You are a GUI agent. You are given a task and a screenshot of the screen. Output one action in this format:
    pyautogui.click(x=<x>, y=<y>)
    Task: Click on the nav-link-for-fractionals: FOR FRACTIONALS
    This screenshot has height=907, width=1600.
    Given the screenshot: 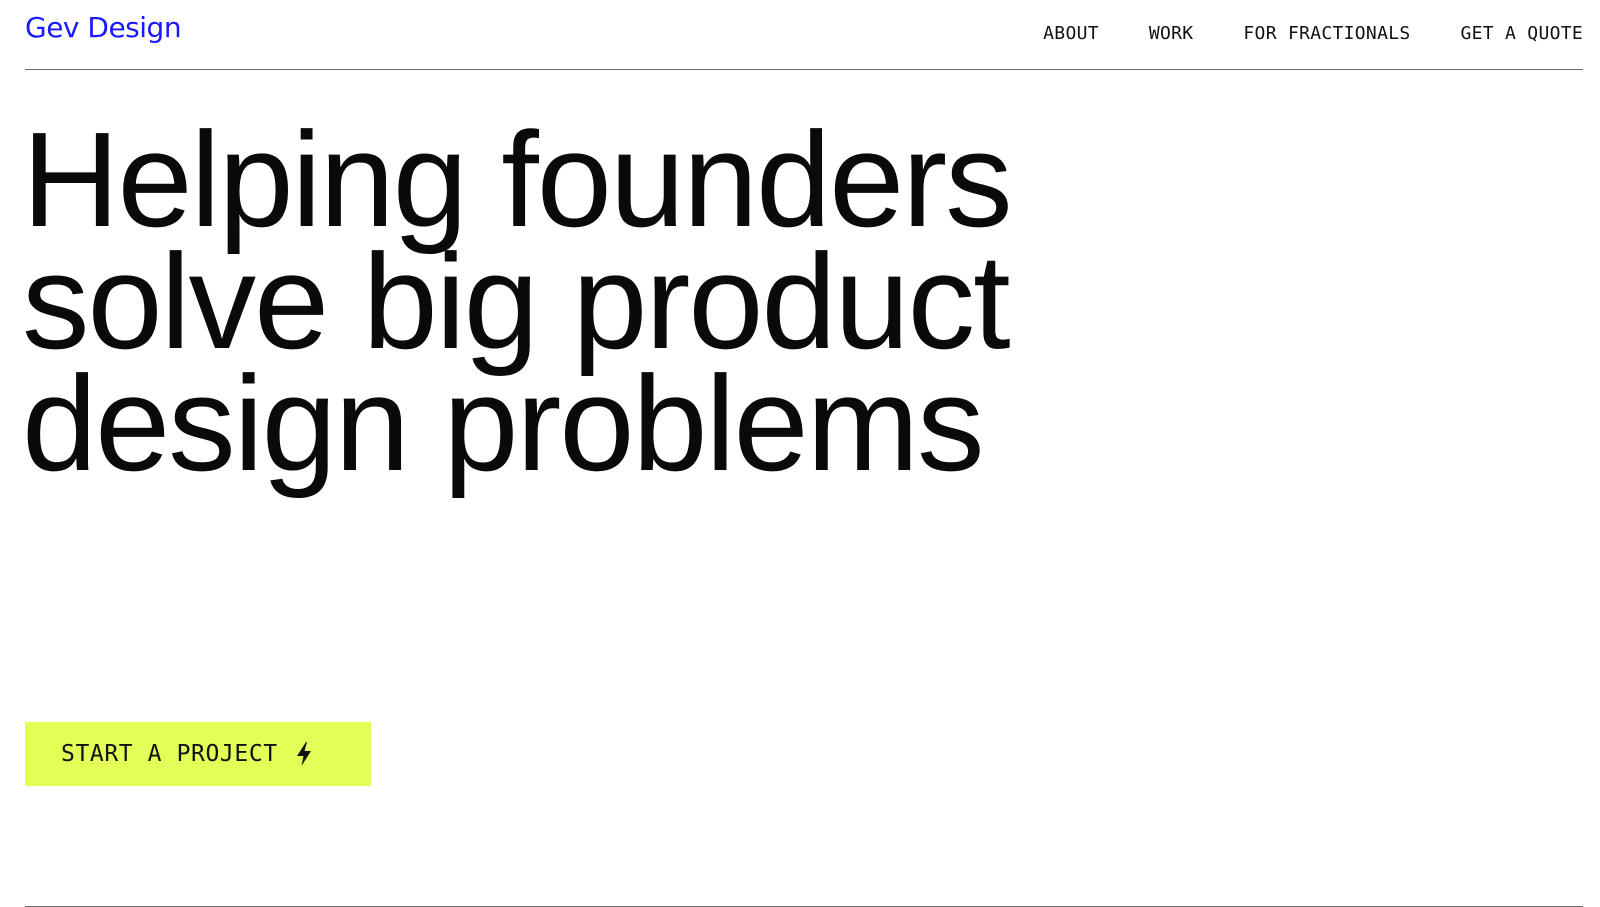 What is the action you would take?
    pyautogui.click(x=1326, y=34)
    